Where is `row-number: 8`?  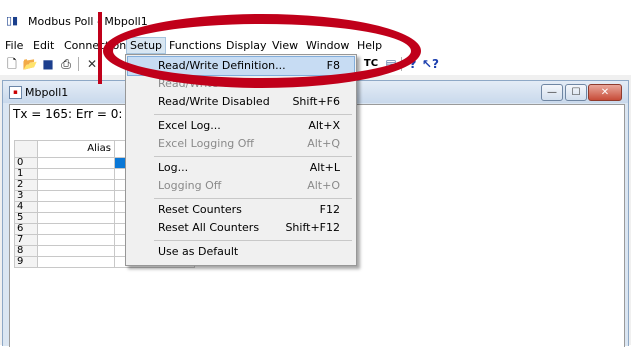 row-number: 8 is located at coordinates (26, 251).